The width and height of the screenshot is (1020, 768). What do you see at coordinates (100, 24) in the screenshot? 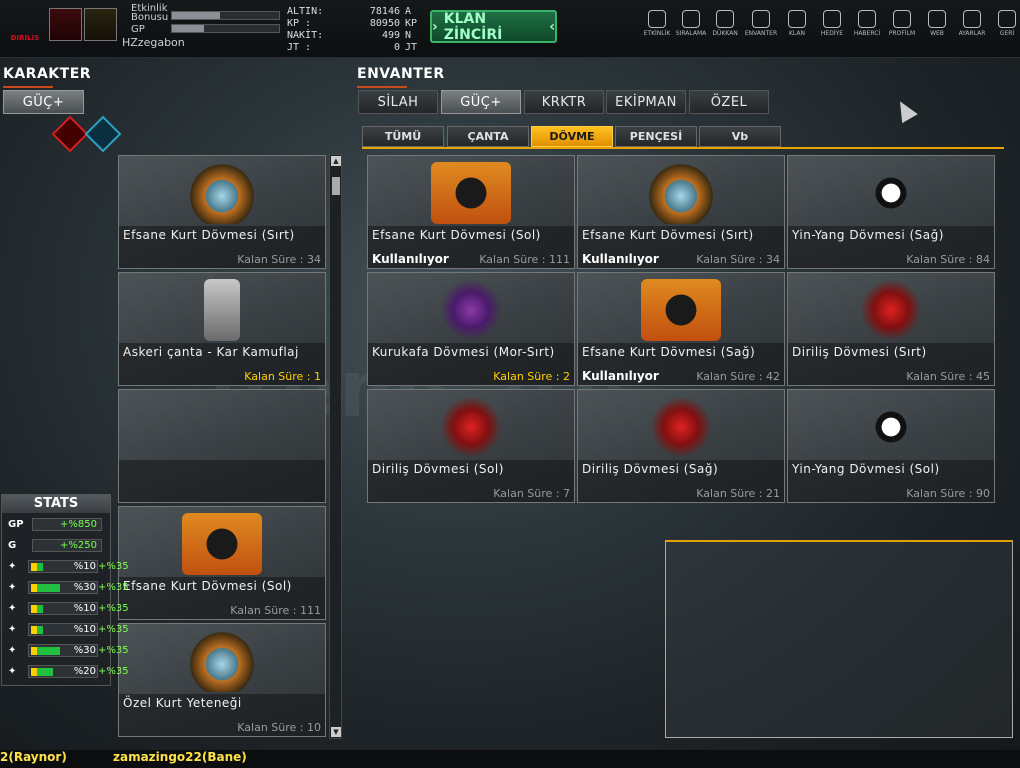
I see `rank-emblem` at bounding box center [100, 24].